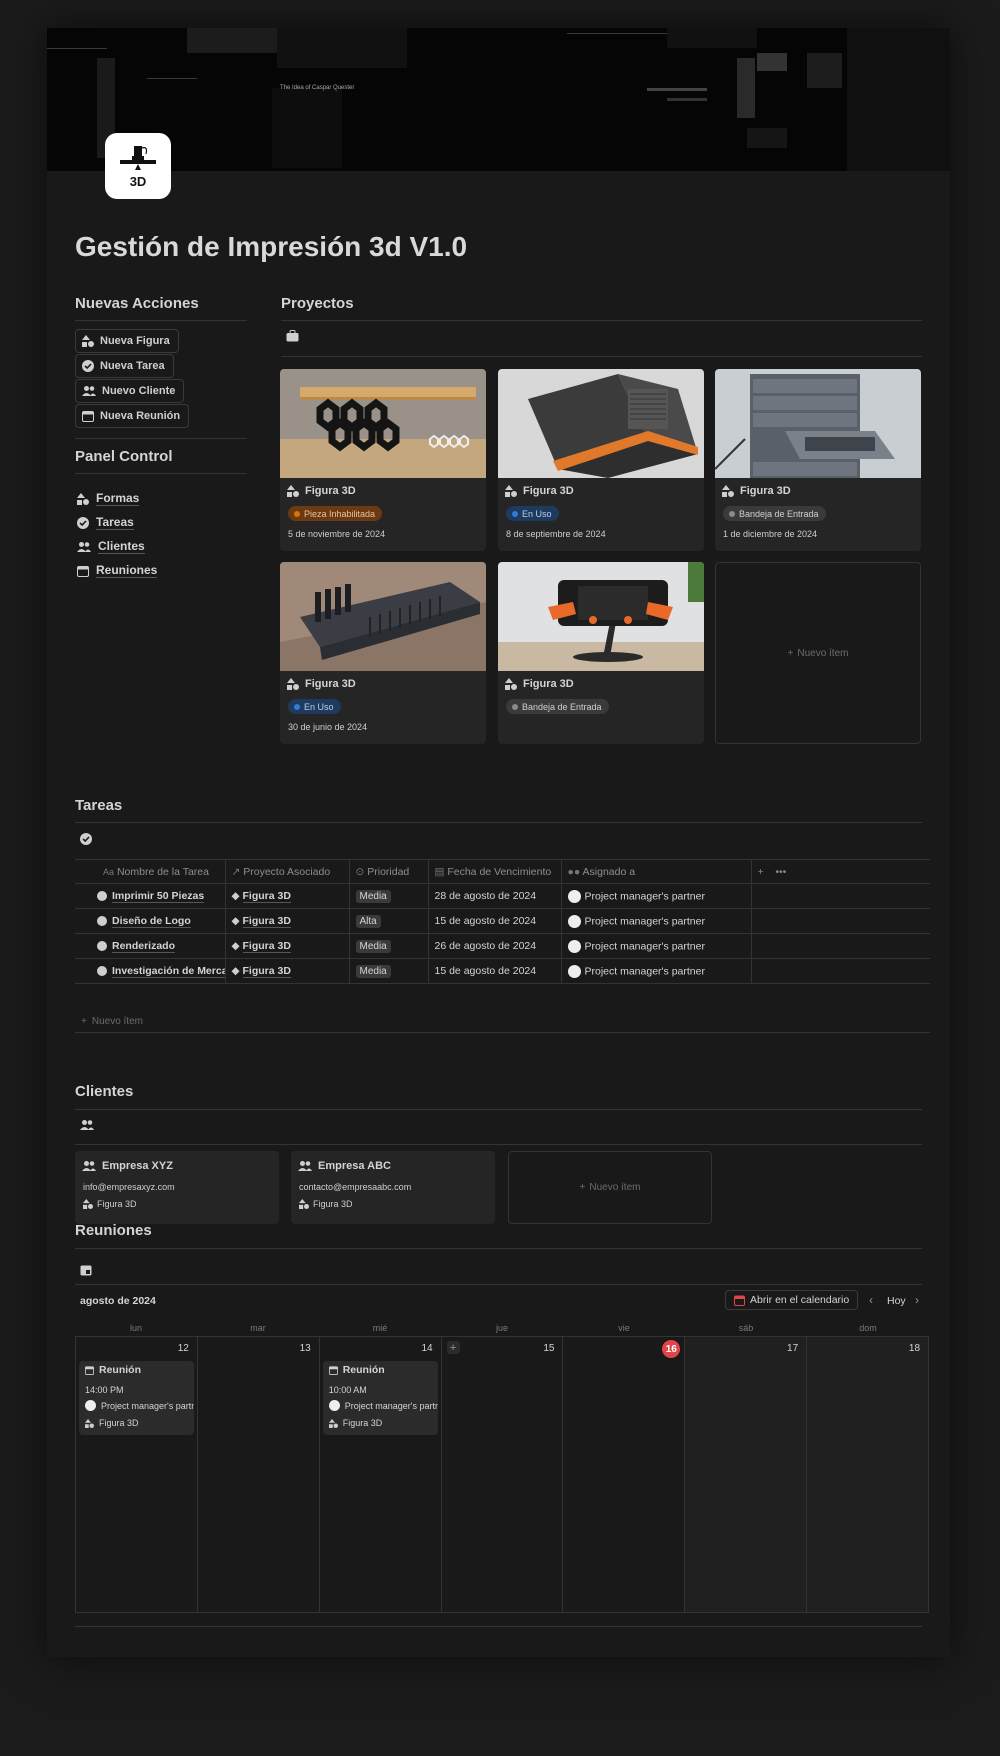 This screenshot has width=1000, height=1756. I want to click on task-name: Imprimir 50 Piezas, so click(158, 896).